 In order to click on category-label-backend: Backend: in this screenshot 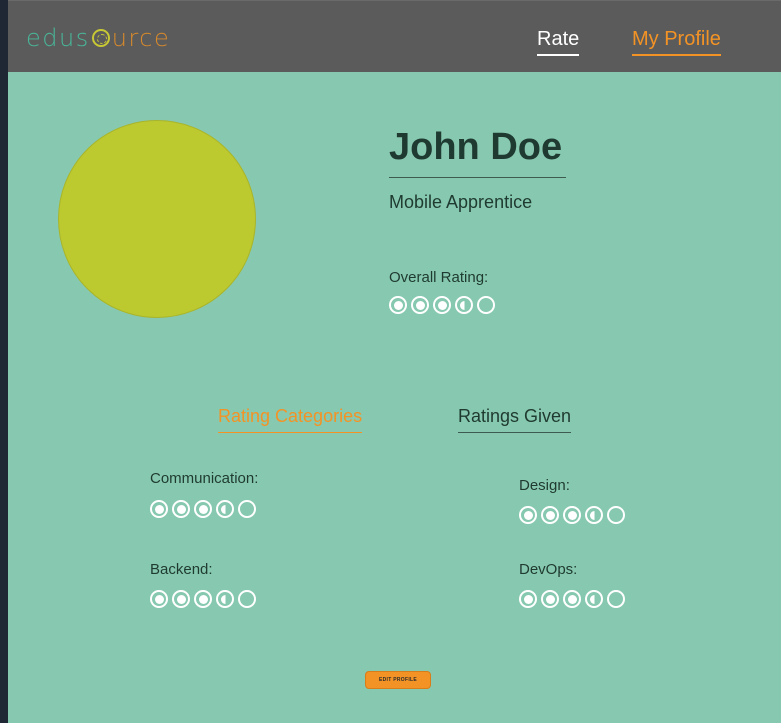, I will do `click(181, 569)`.